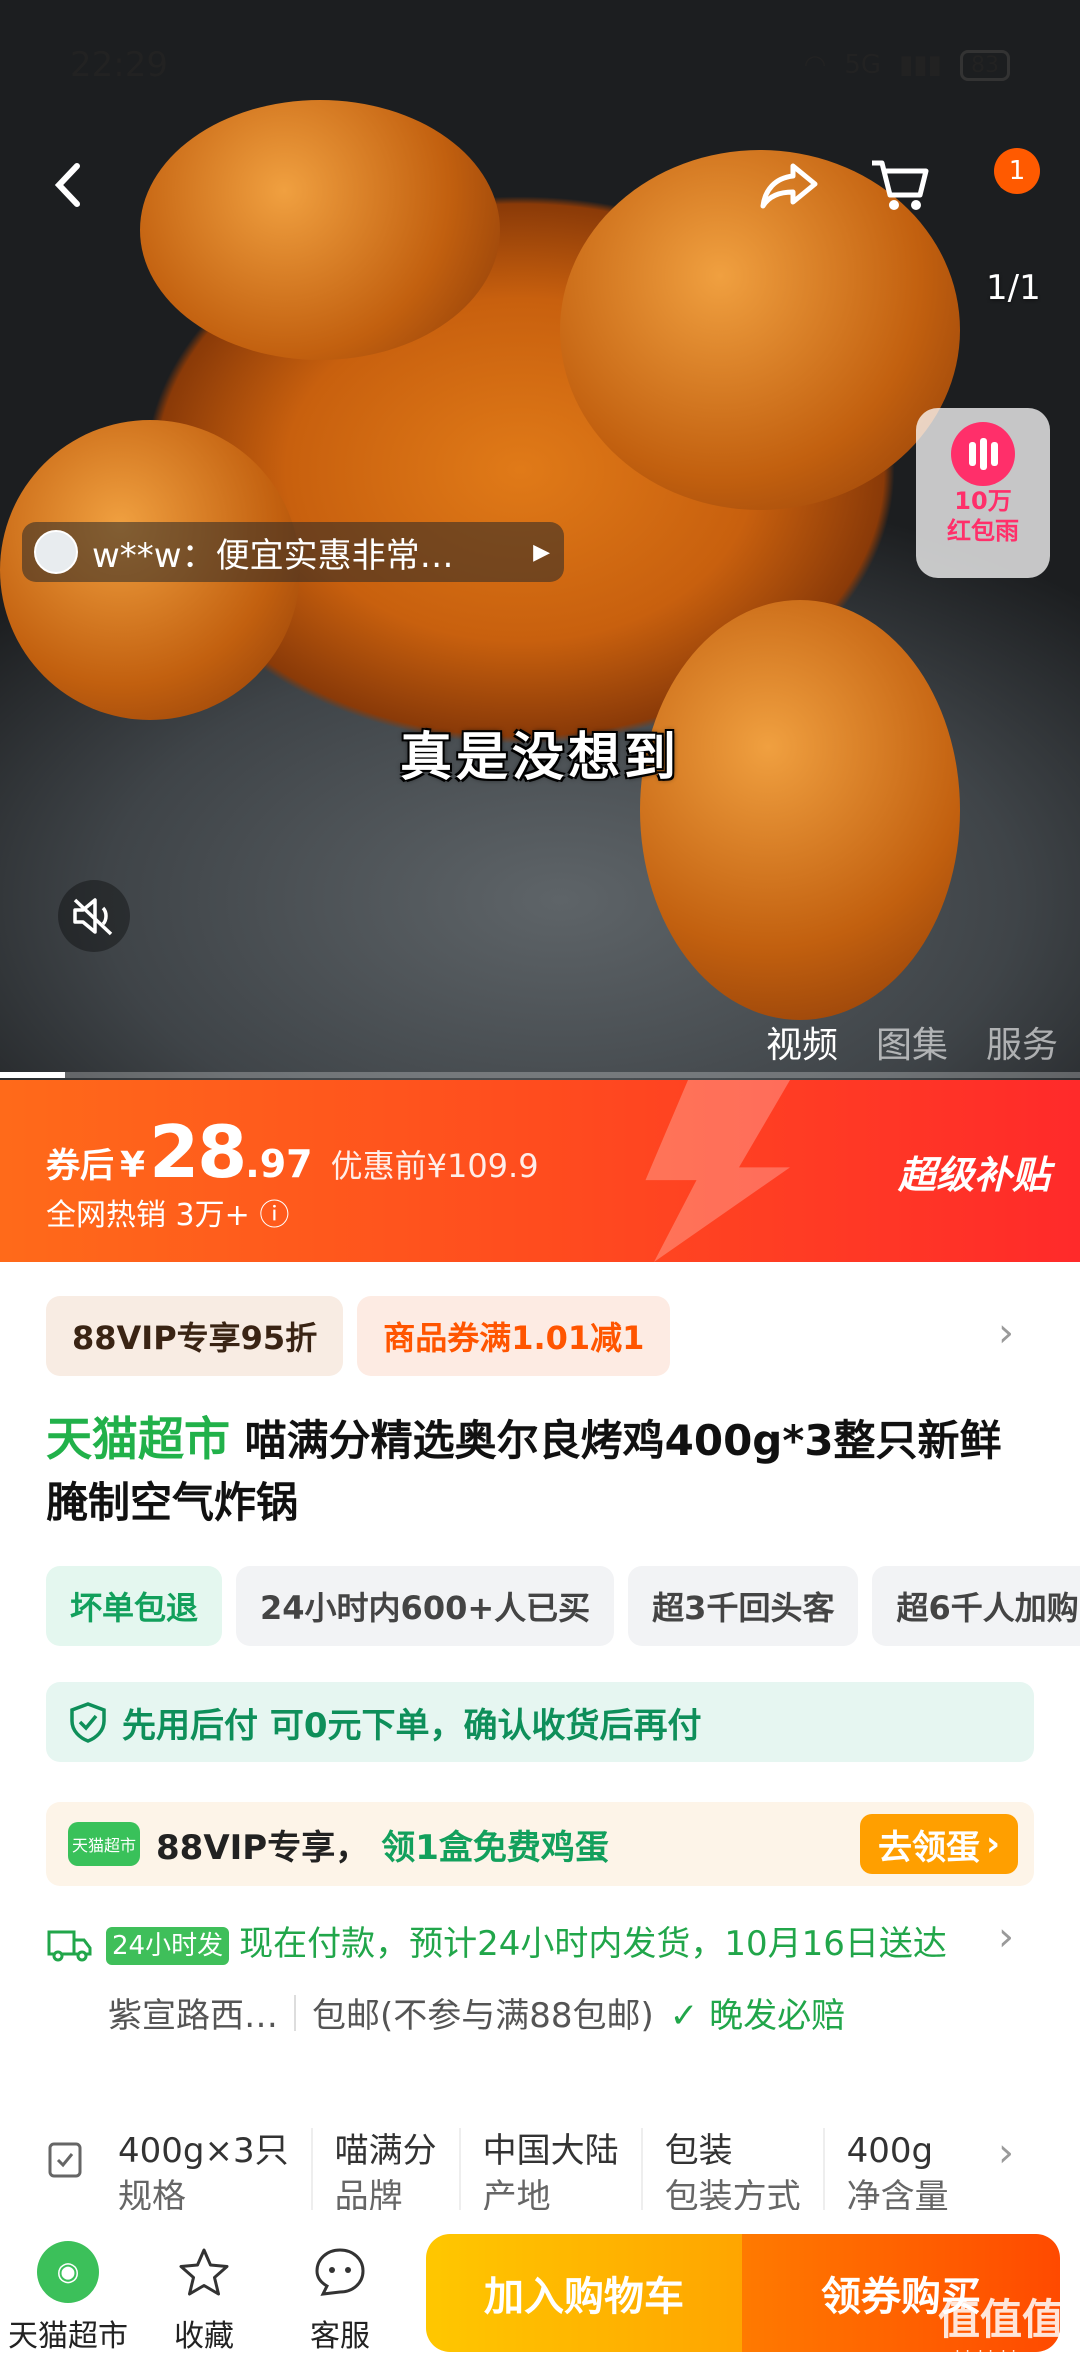  What do you see at coordinates (973, 1175) in the screenshot?
I see `super-subsidy-label: 超级补贴` at bounding box center [973, 1175].